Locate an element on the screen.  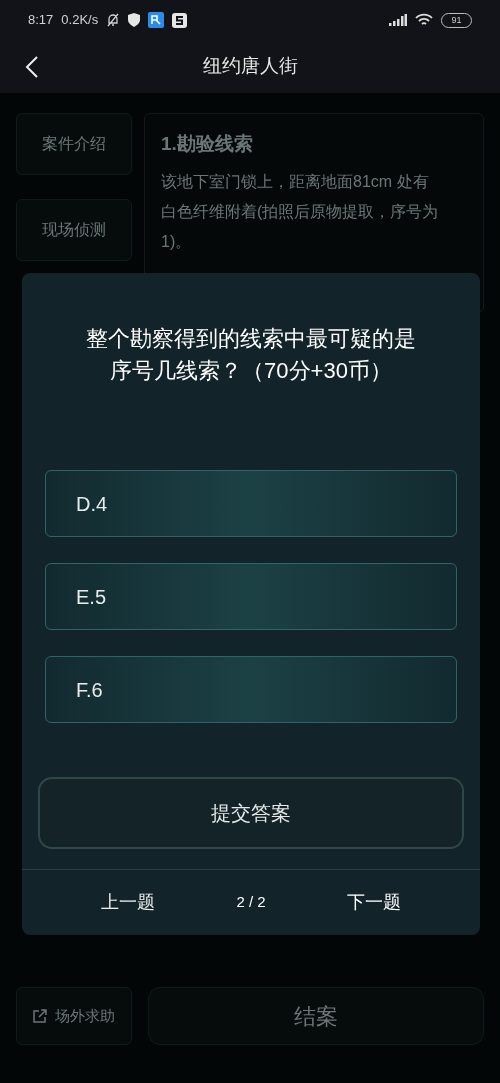
previous-button: 上一题 is located at coordinates (128, 902).